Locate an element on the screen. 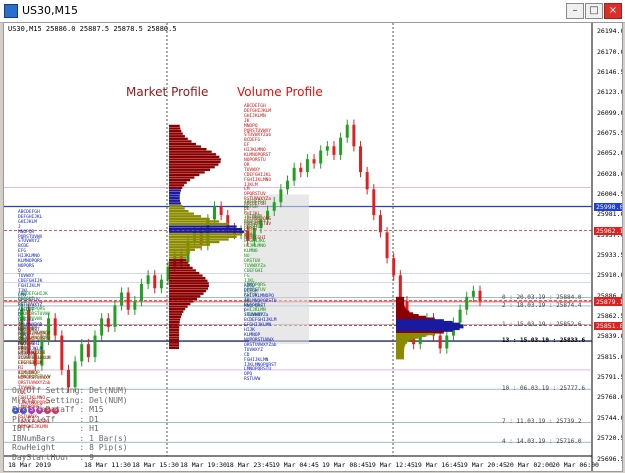  price-tag: 25962.1 is located at coordinates (608, 230).